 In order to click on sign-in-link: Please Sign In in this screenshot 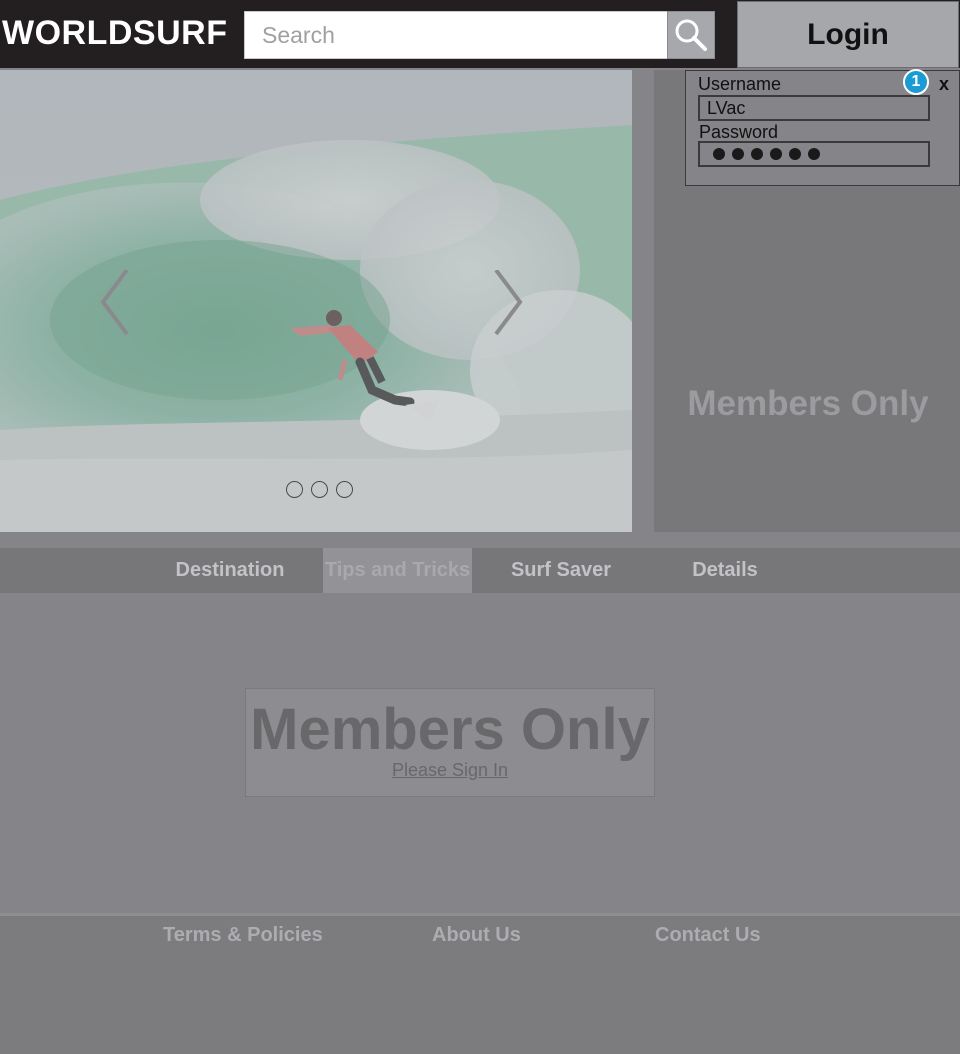, I will do `click(450, 770)`.